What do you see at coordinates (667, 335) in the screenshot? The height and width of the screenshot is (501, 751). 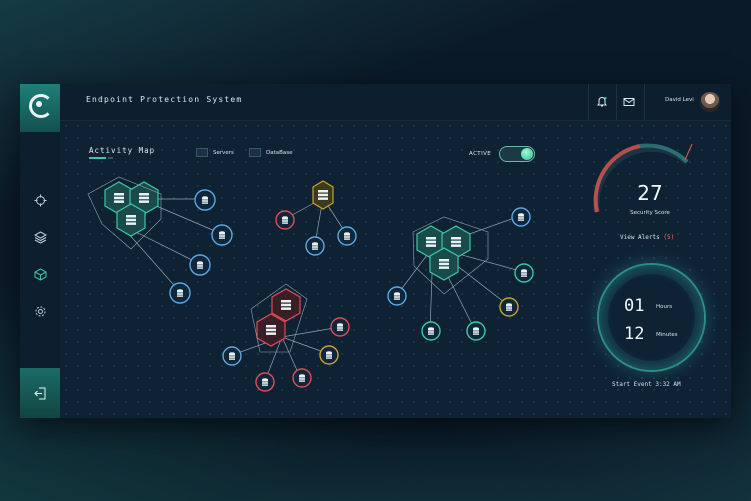 I see `timer-minutes-label: Minutes` at bounding box center [667, 335].